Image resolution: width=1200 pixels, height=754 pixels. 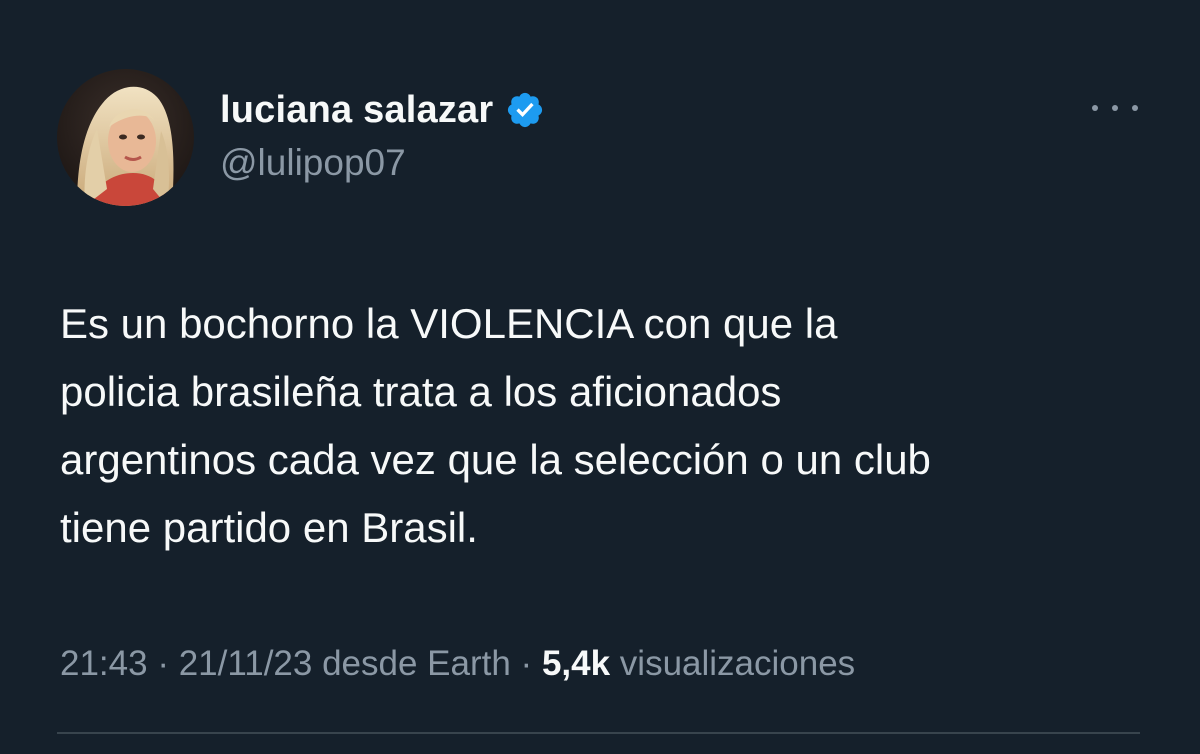 I want to click on views-count: 5,4k, so click(x=576, y=663).